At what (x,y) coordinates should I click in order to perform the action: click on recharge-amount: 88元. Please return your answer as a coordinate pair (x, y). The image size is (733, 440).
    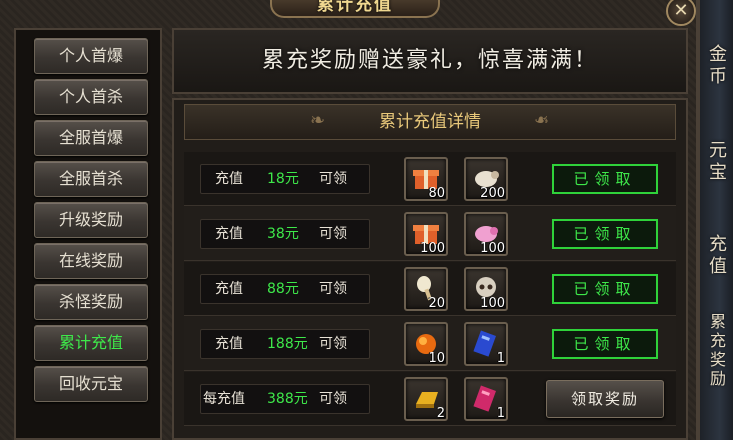
    Looking at the image, I should click on (283, 289).